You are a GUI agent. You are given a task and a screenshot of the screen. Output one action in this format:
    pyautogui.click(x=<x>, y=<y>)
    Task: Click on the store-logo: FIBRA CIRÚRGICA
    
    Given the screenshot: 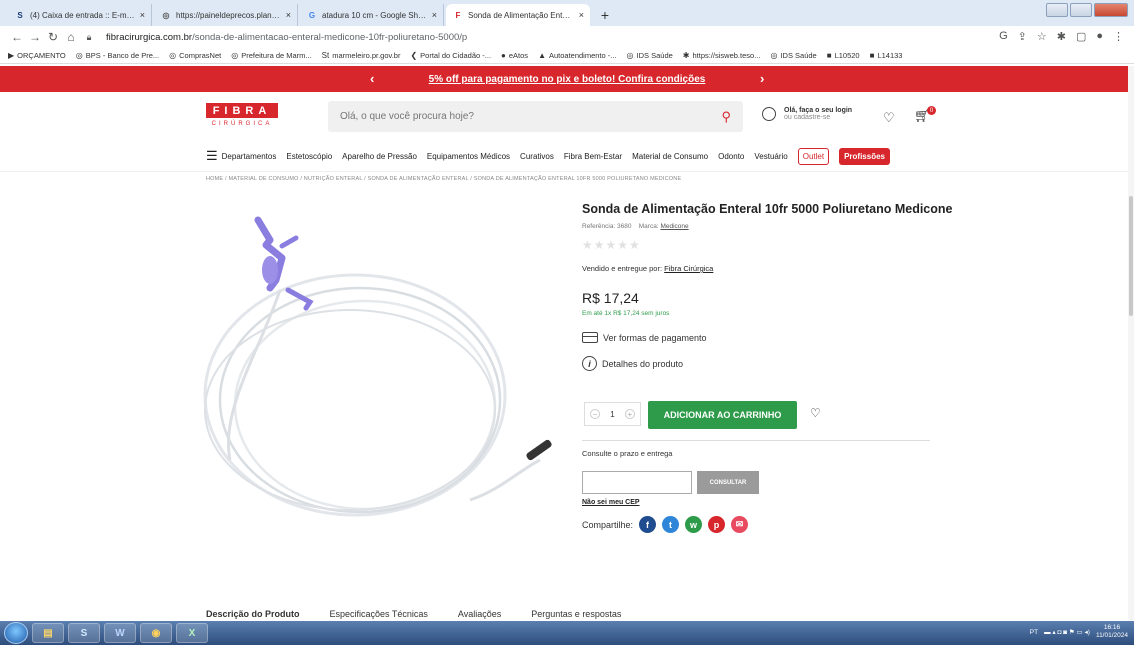 What is the action you would take?
    pyautogui.click(x=242, y=115)
    